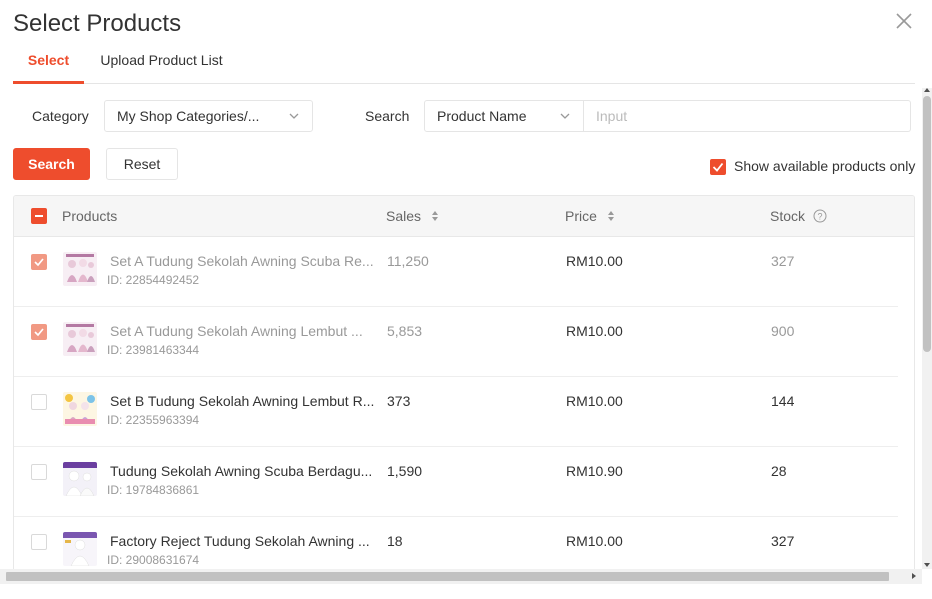 This screenshot has height=599, width=932. Describe the element at coordinates (825, 166) in the screenshot. I see `available-only-label: Show available products only` at that location.